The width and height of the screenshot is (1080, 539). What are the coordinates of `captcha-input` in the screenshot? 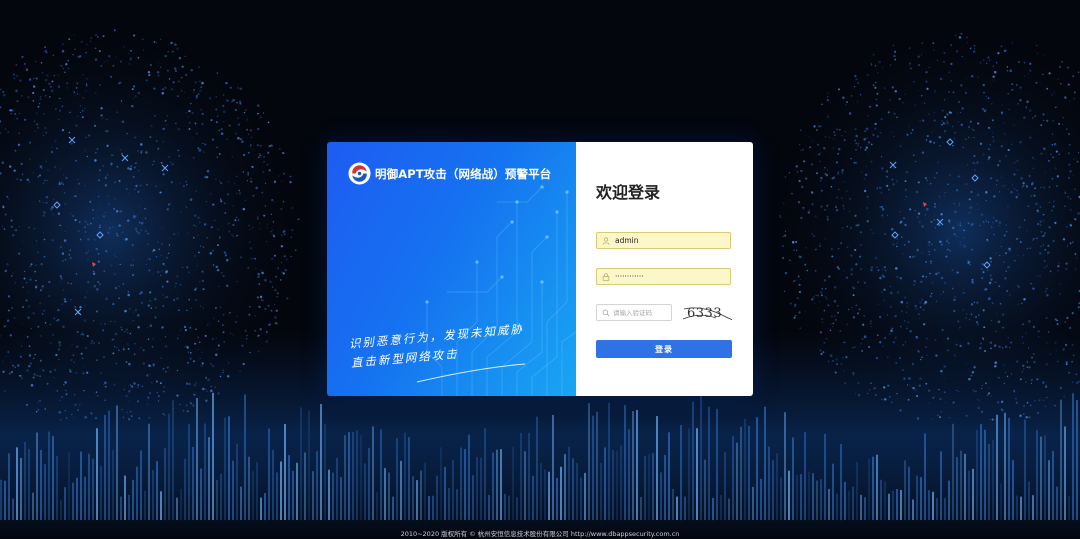 It's located at (641, 312).